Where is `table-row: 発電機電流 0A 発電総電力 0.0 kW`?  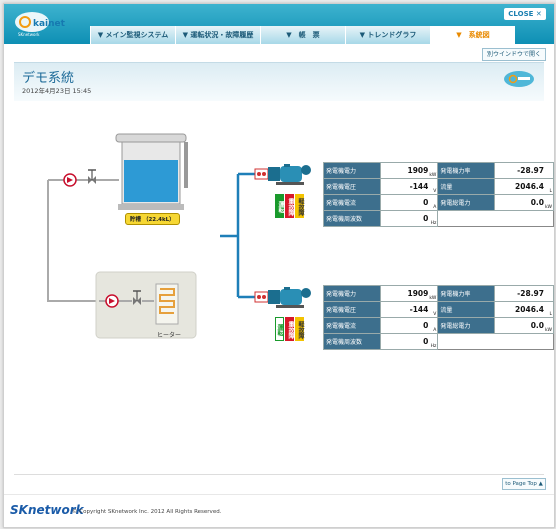 table-row: 発電機電流 0A 発電総電力 0.0 kW is located at coordinates (438, 325).